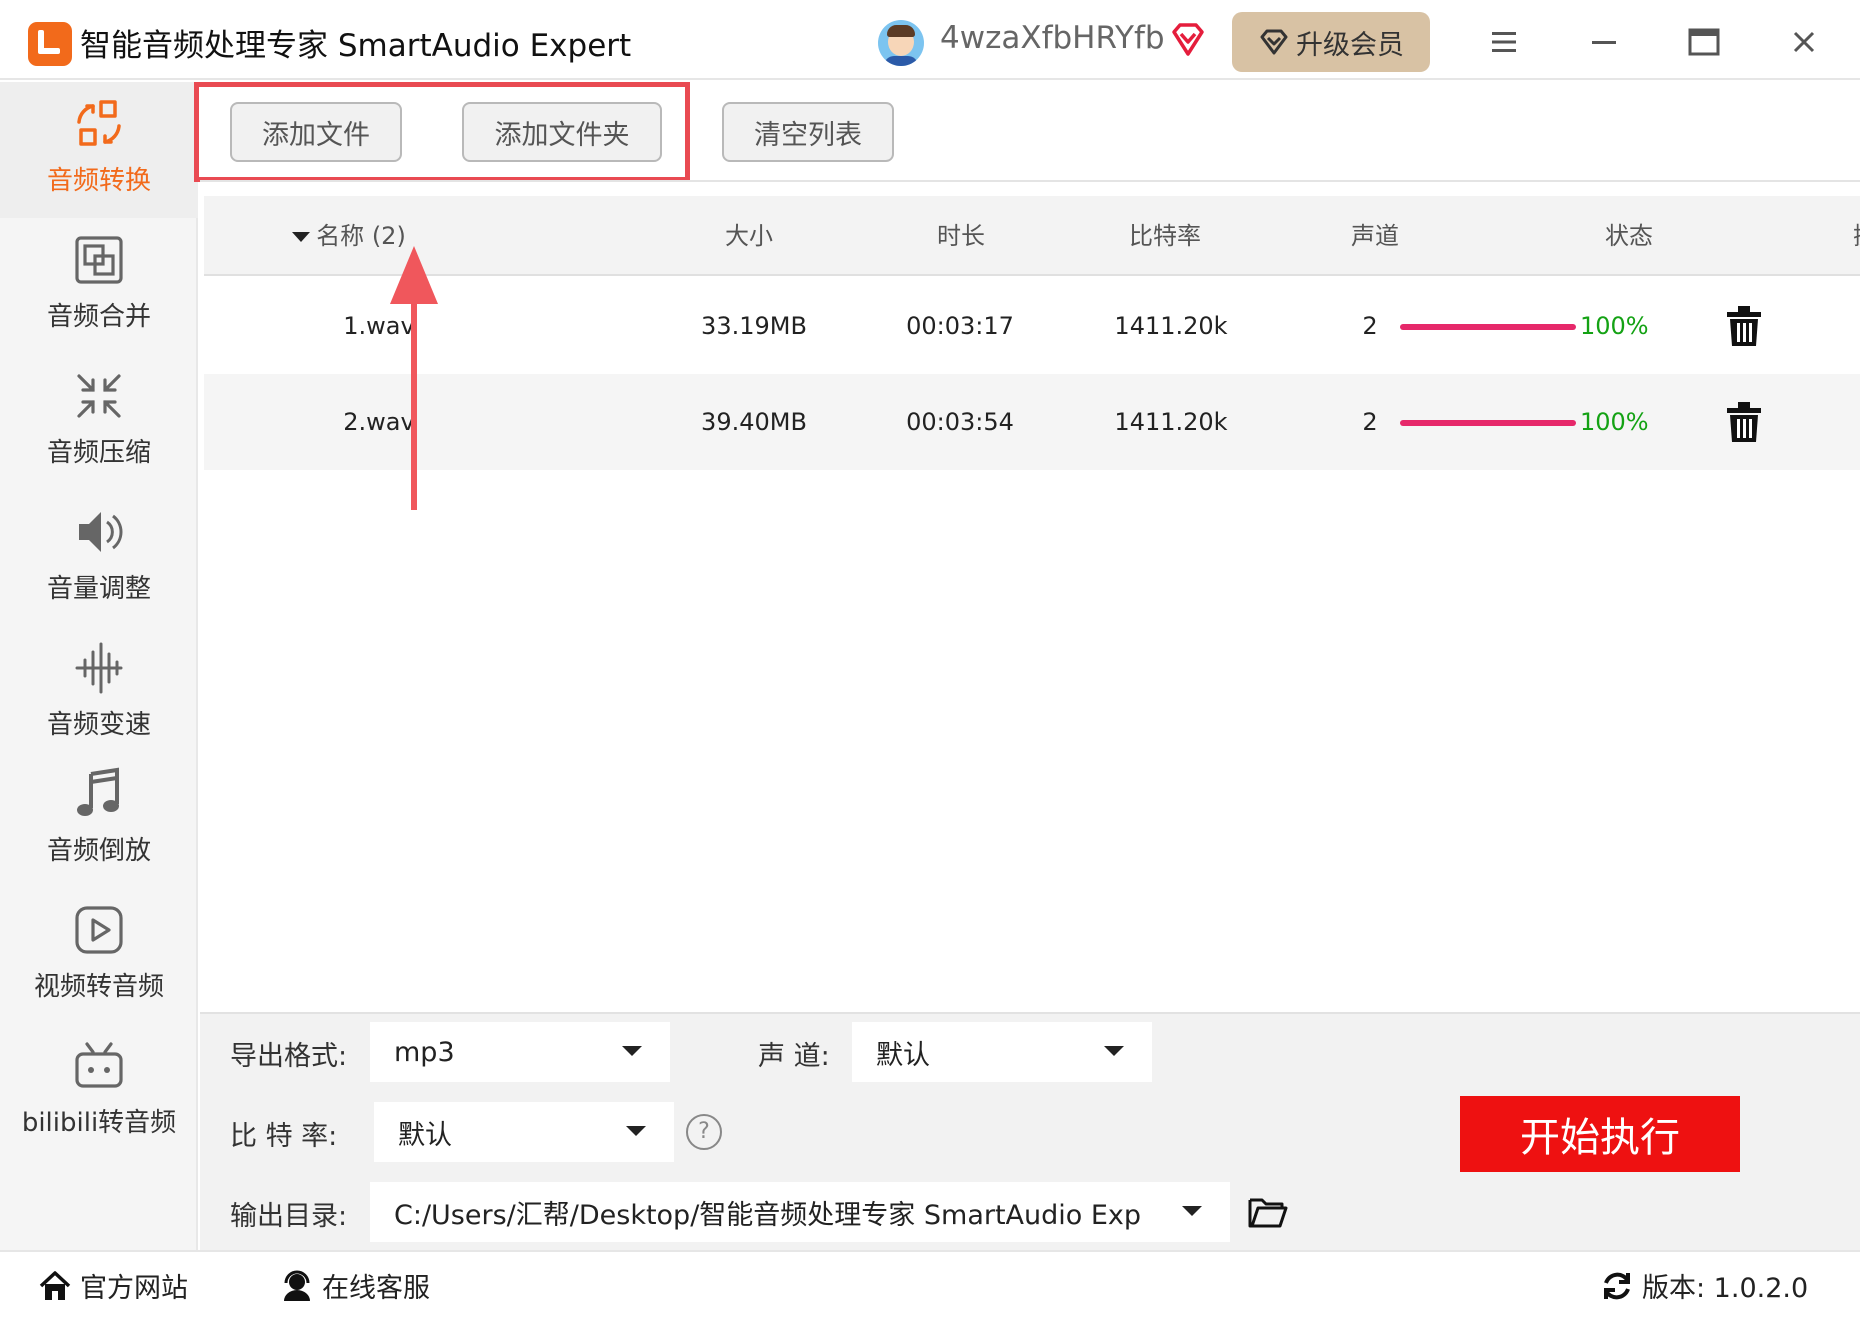 The height and width of the screenshot is (1320, 1860). I want to click on close-button, so click(1804, 42).